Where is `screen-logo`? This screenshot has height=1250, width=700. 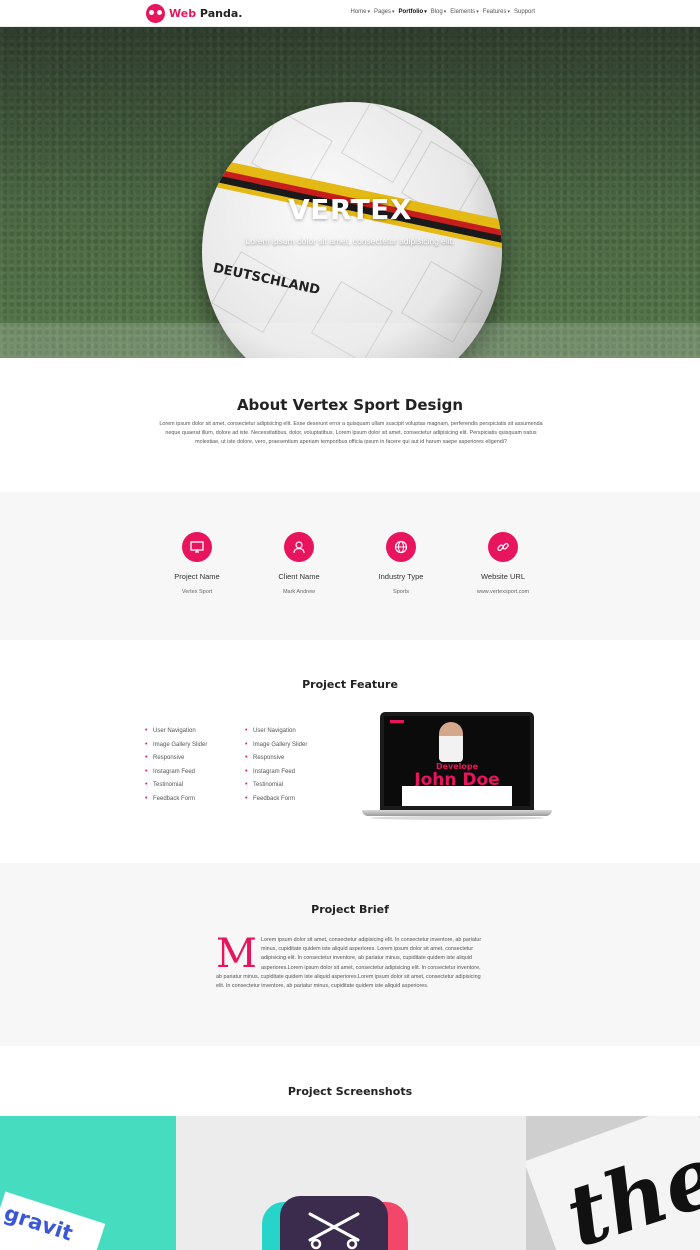
screen-logo is located at coordinates (397, 721).